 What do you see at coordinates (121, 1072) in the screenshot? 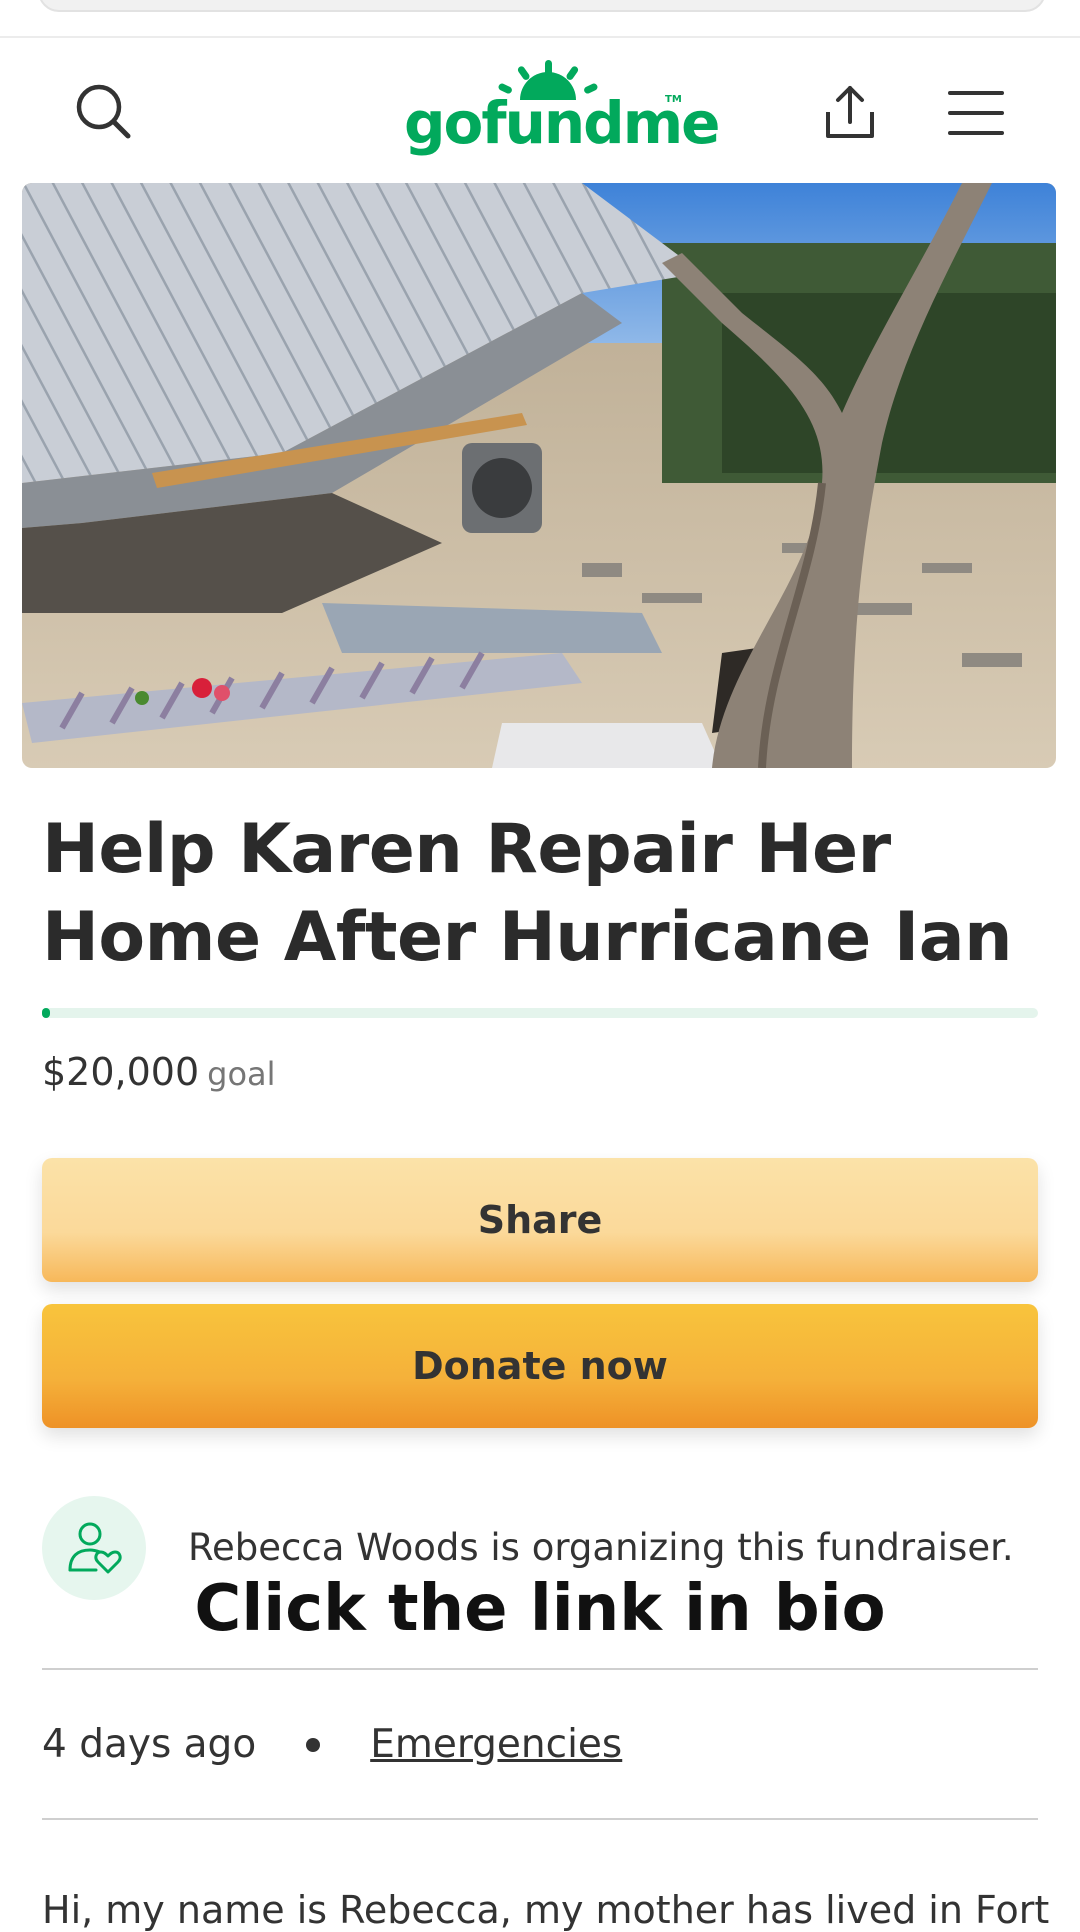
I see `goal-amount: $20,000` at bounding box center [121, 1072].